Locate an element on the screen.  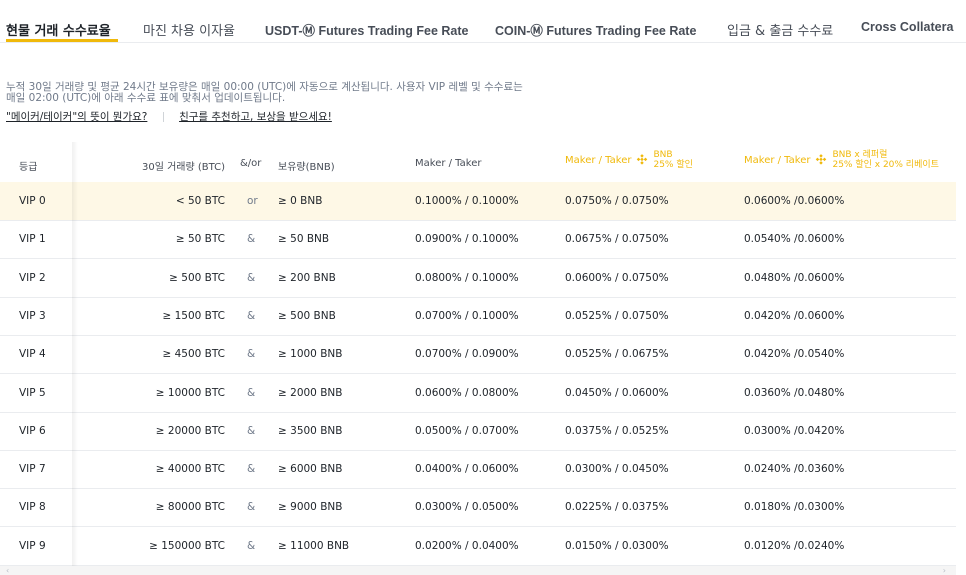
tier-cell: VIP 8 is located at coordinates (32, 507).